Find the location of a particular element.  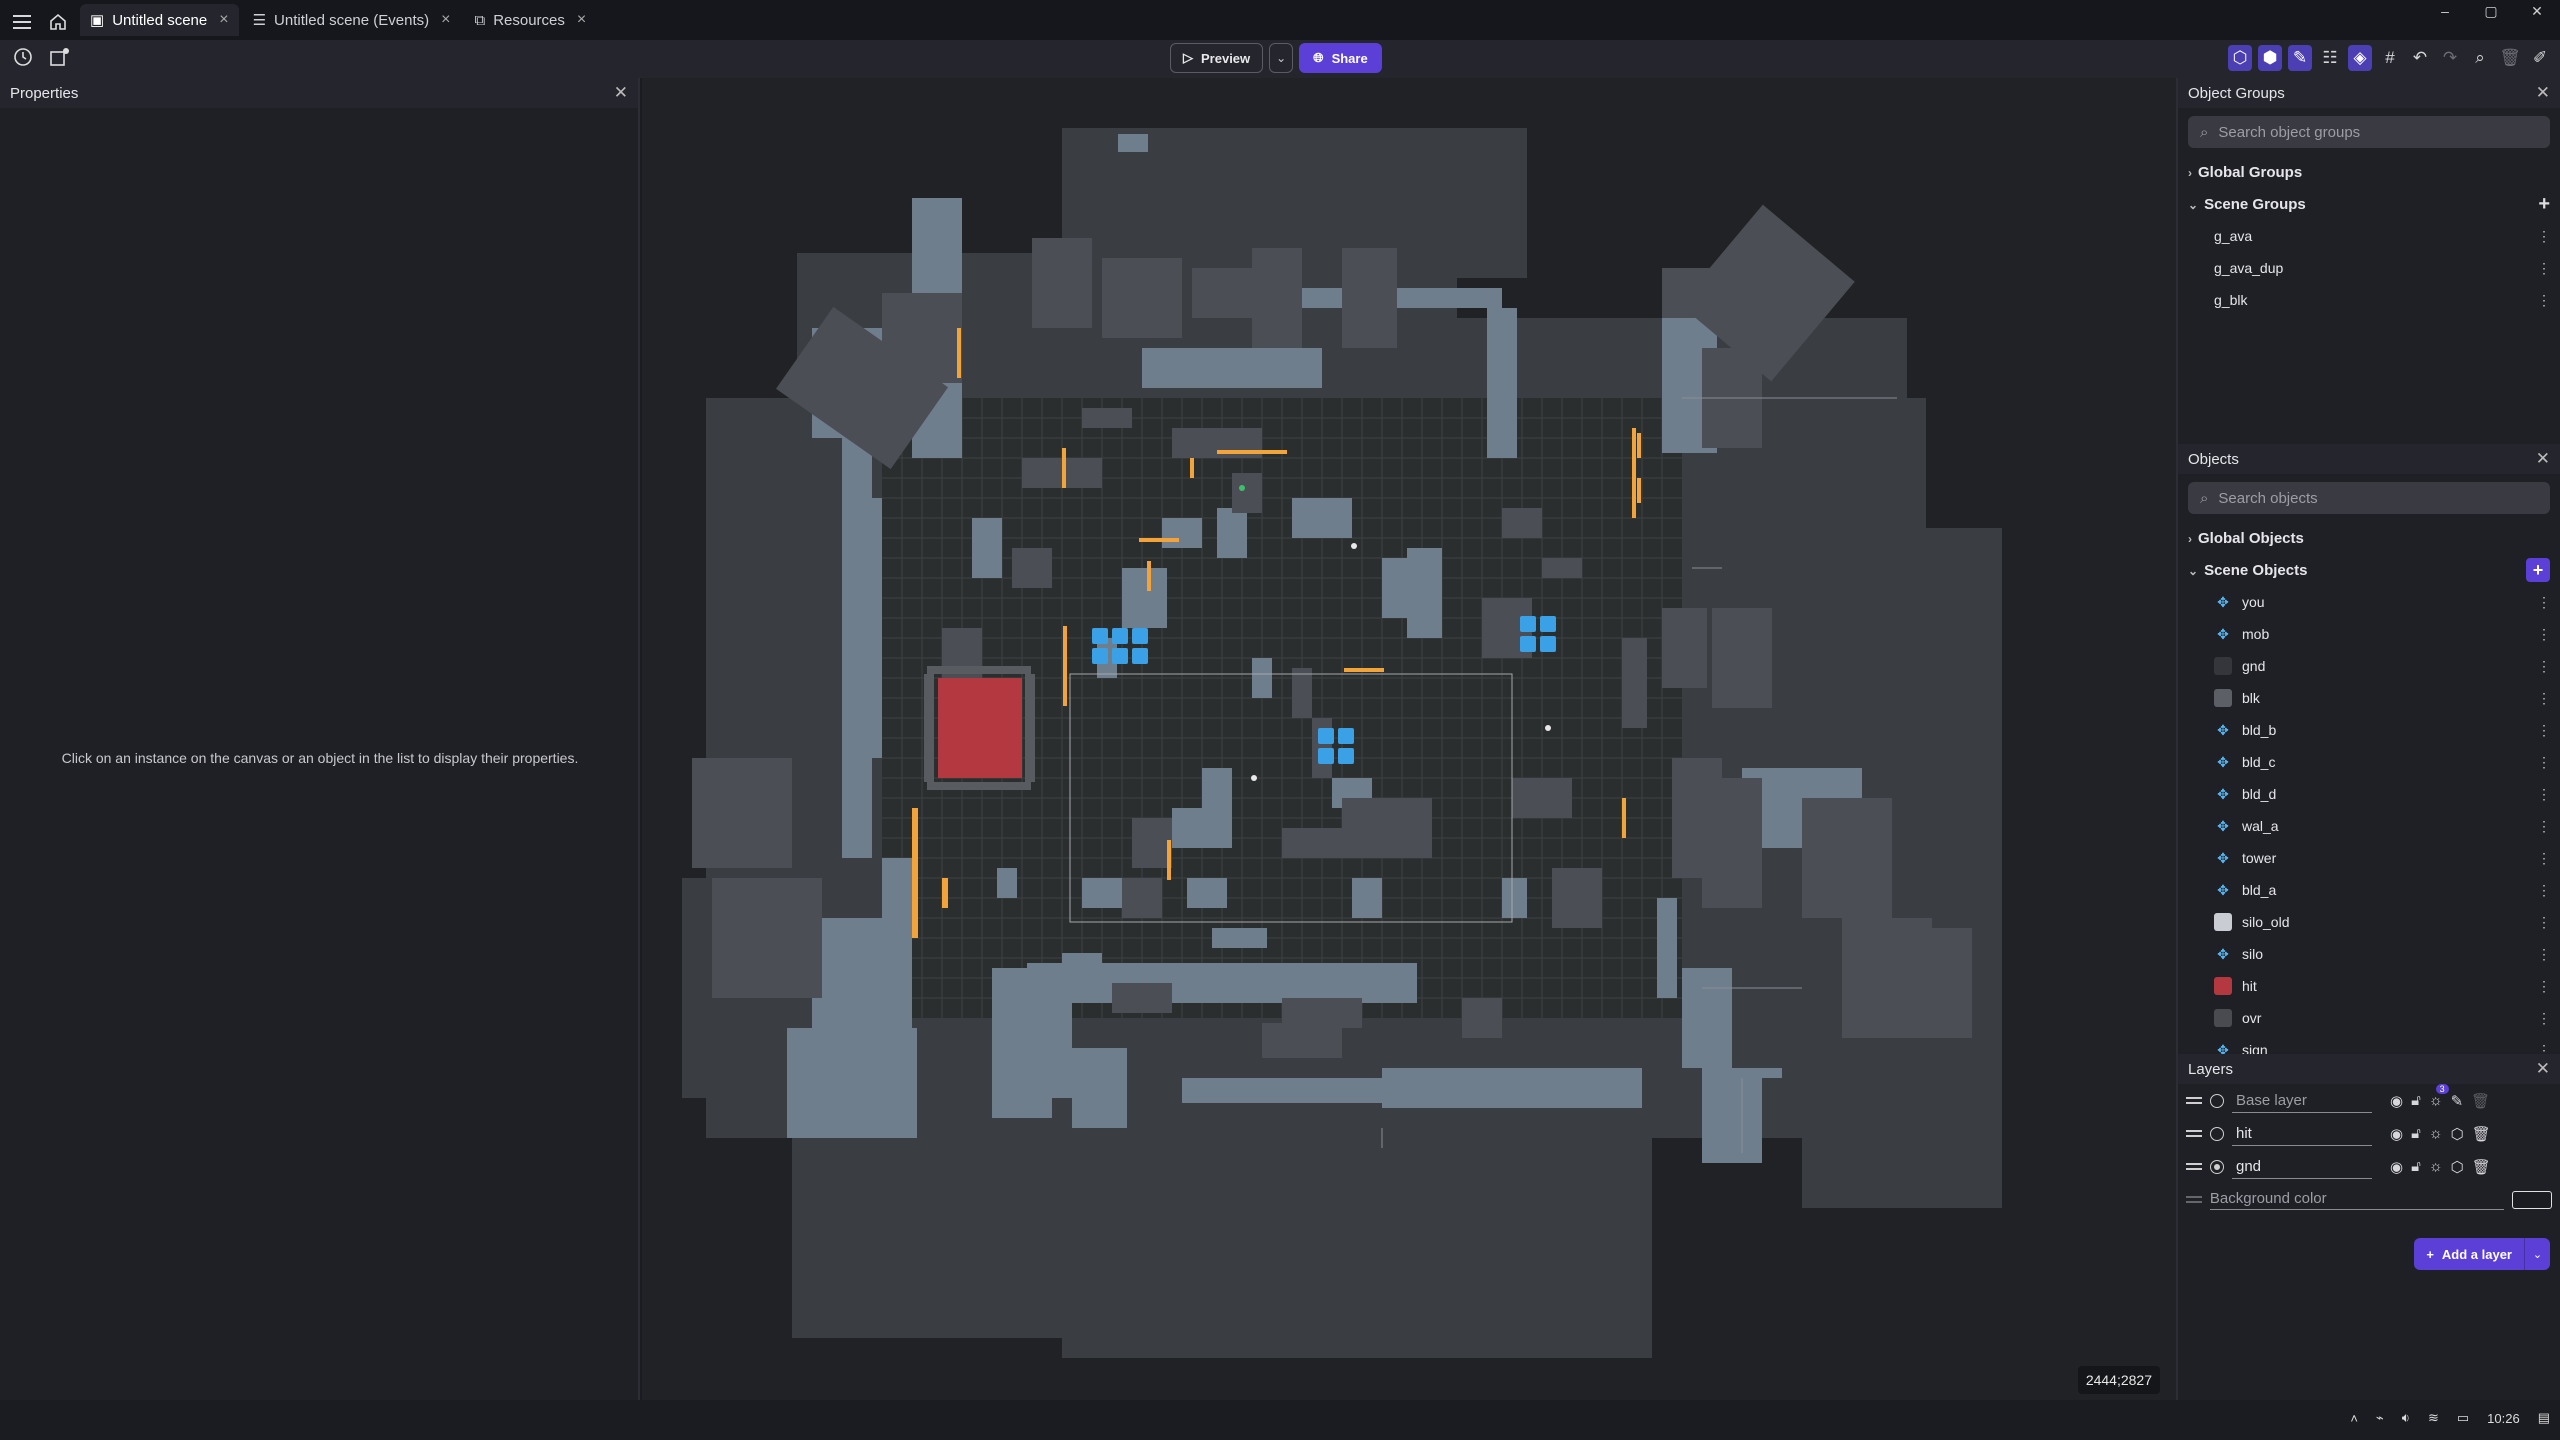

wifi-icon: ≋ is located at coordinates (2433, 1418).